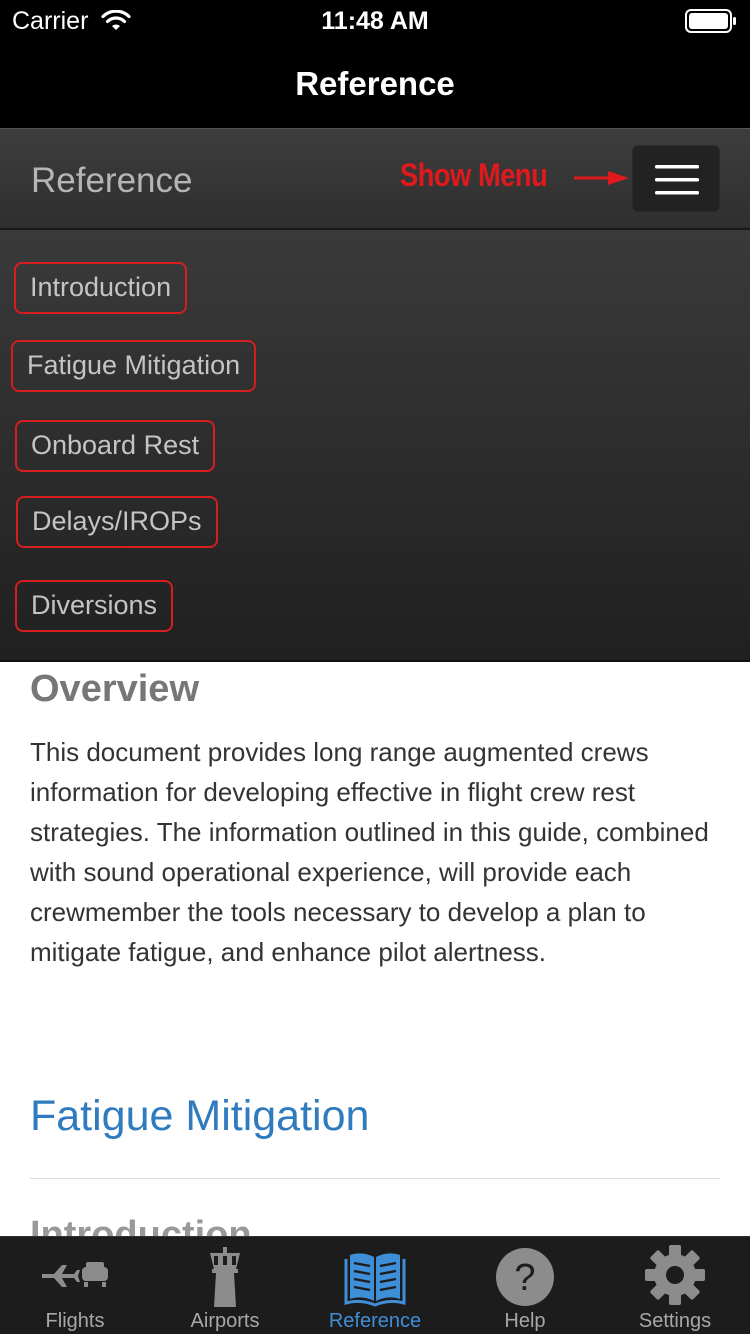 The height and width of the screenshot is (1334, 750). I want to click on show-menu-button, so click(676, 178).